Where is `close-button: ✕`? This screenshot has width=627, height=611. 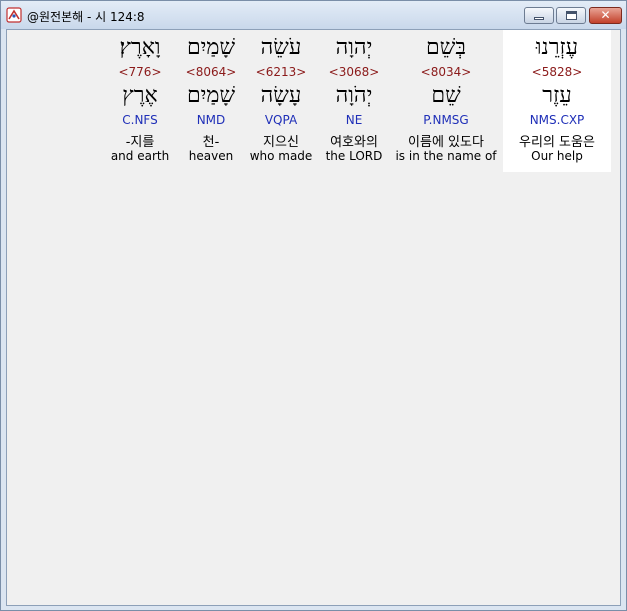 close-button: ✕ is located at coordinates (605, 15).